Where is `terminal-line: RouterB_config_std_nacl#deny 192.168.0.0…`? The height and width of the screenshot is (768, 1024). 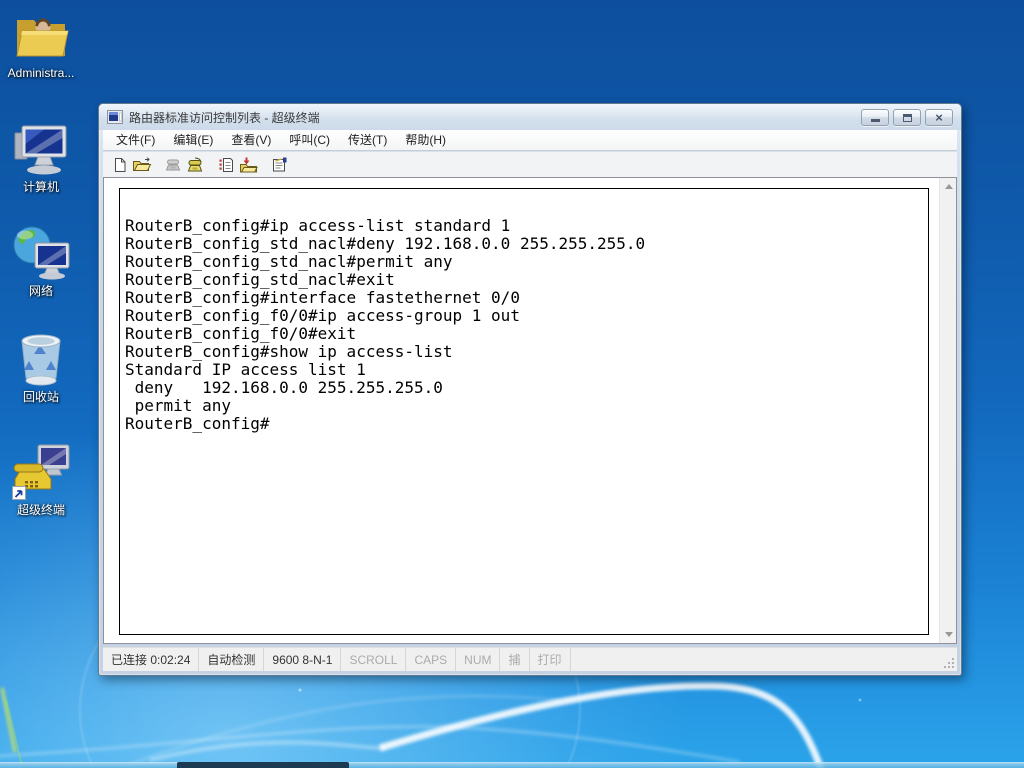 terminal-line: RouterB_config_std_nacl#deny 192.168.0.0… is located at coordinates (385, 243).